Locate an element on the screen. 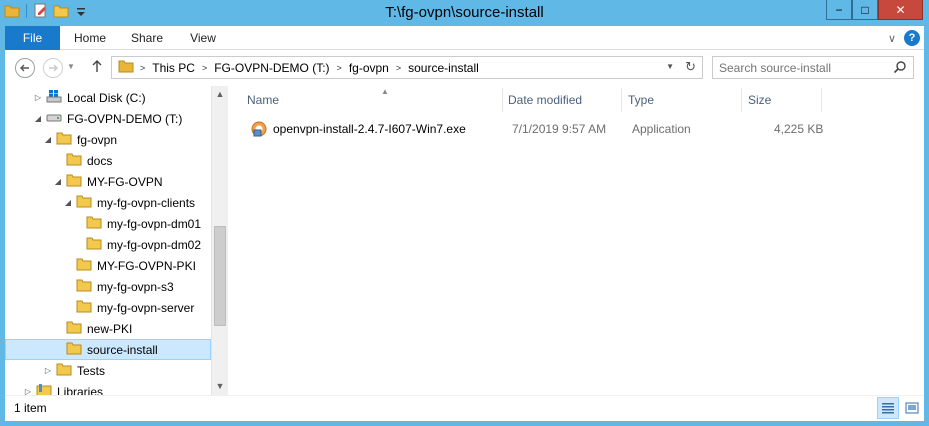  column-header-date-modified: Date modified is located at coordinates (562, 100).